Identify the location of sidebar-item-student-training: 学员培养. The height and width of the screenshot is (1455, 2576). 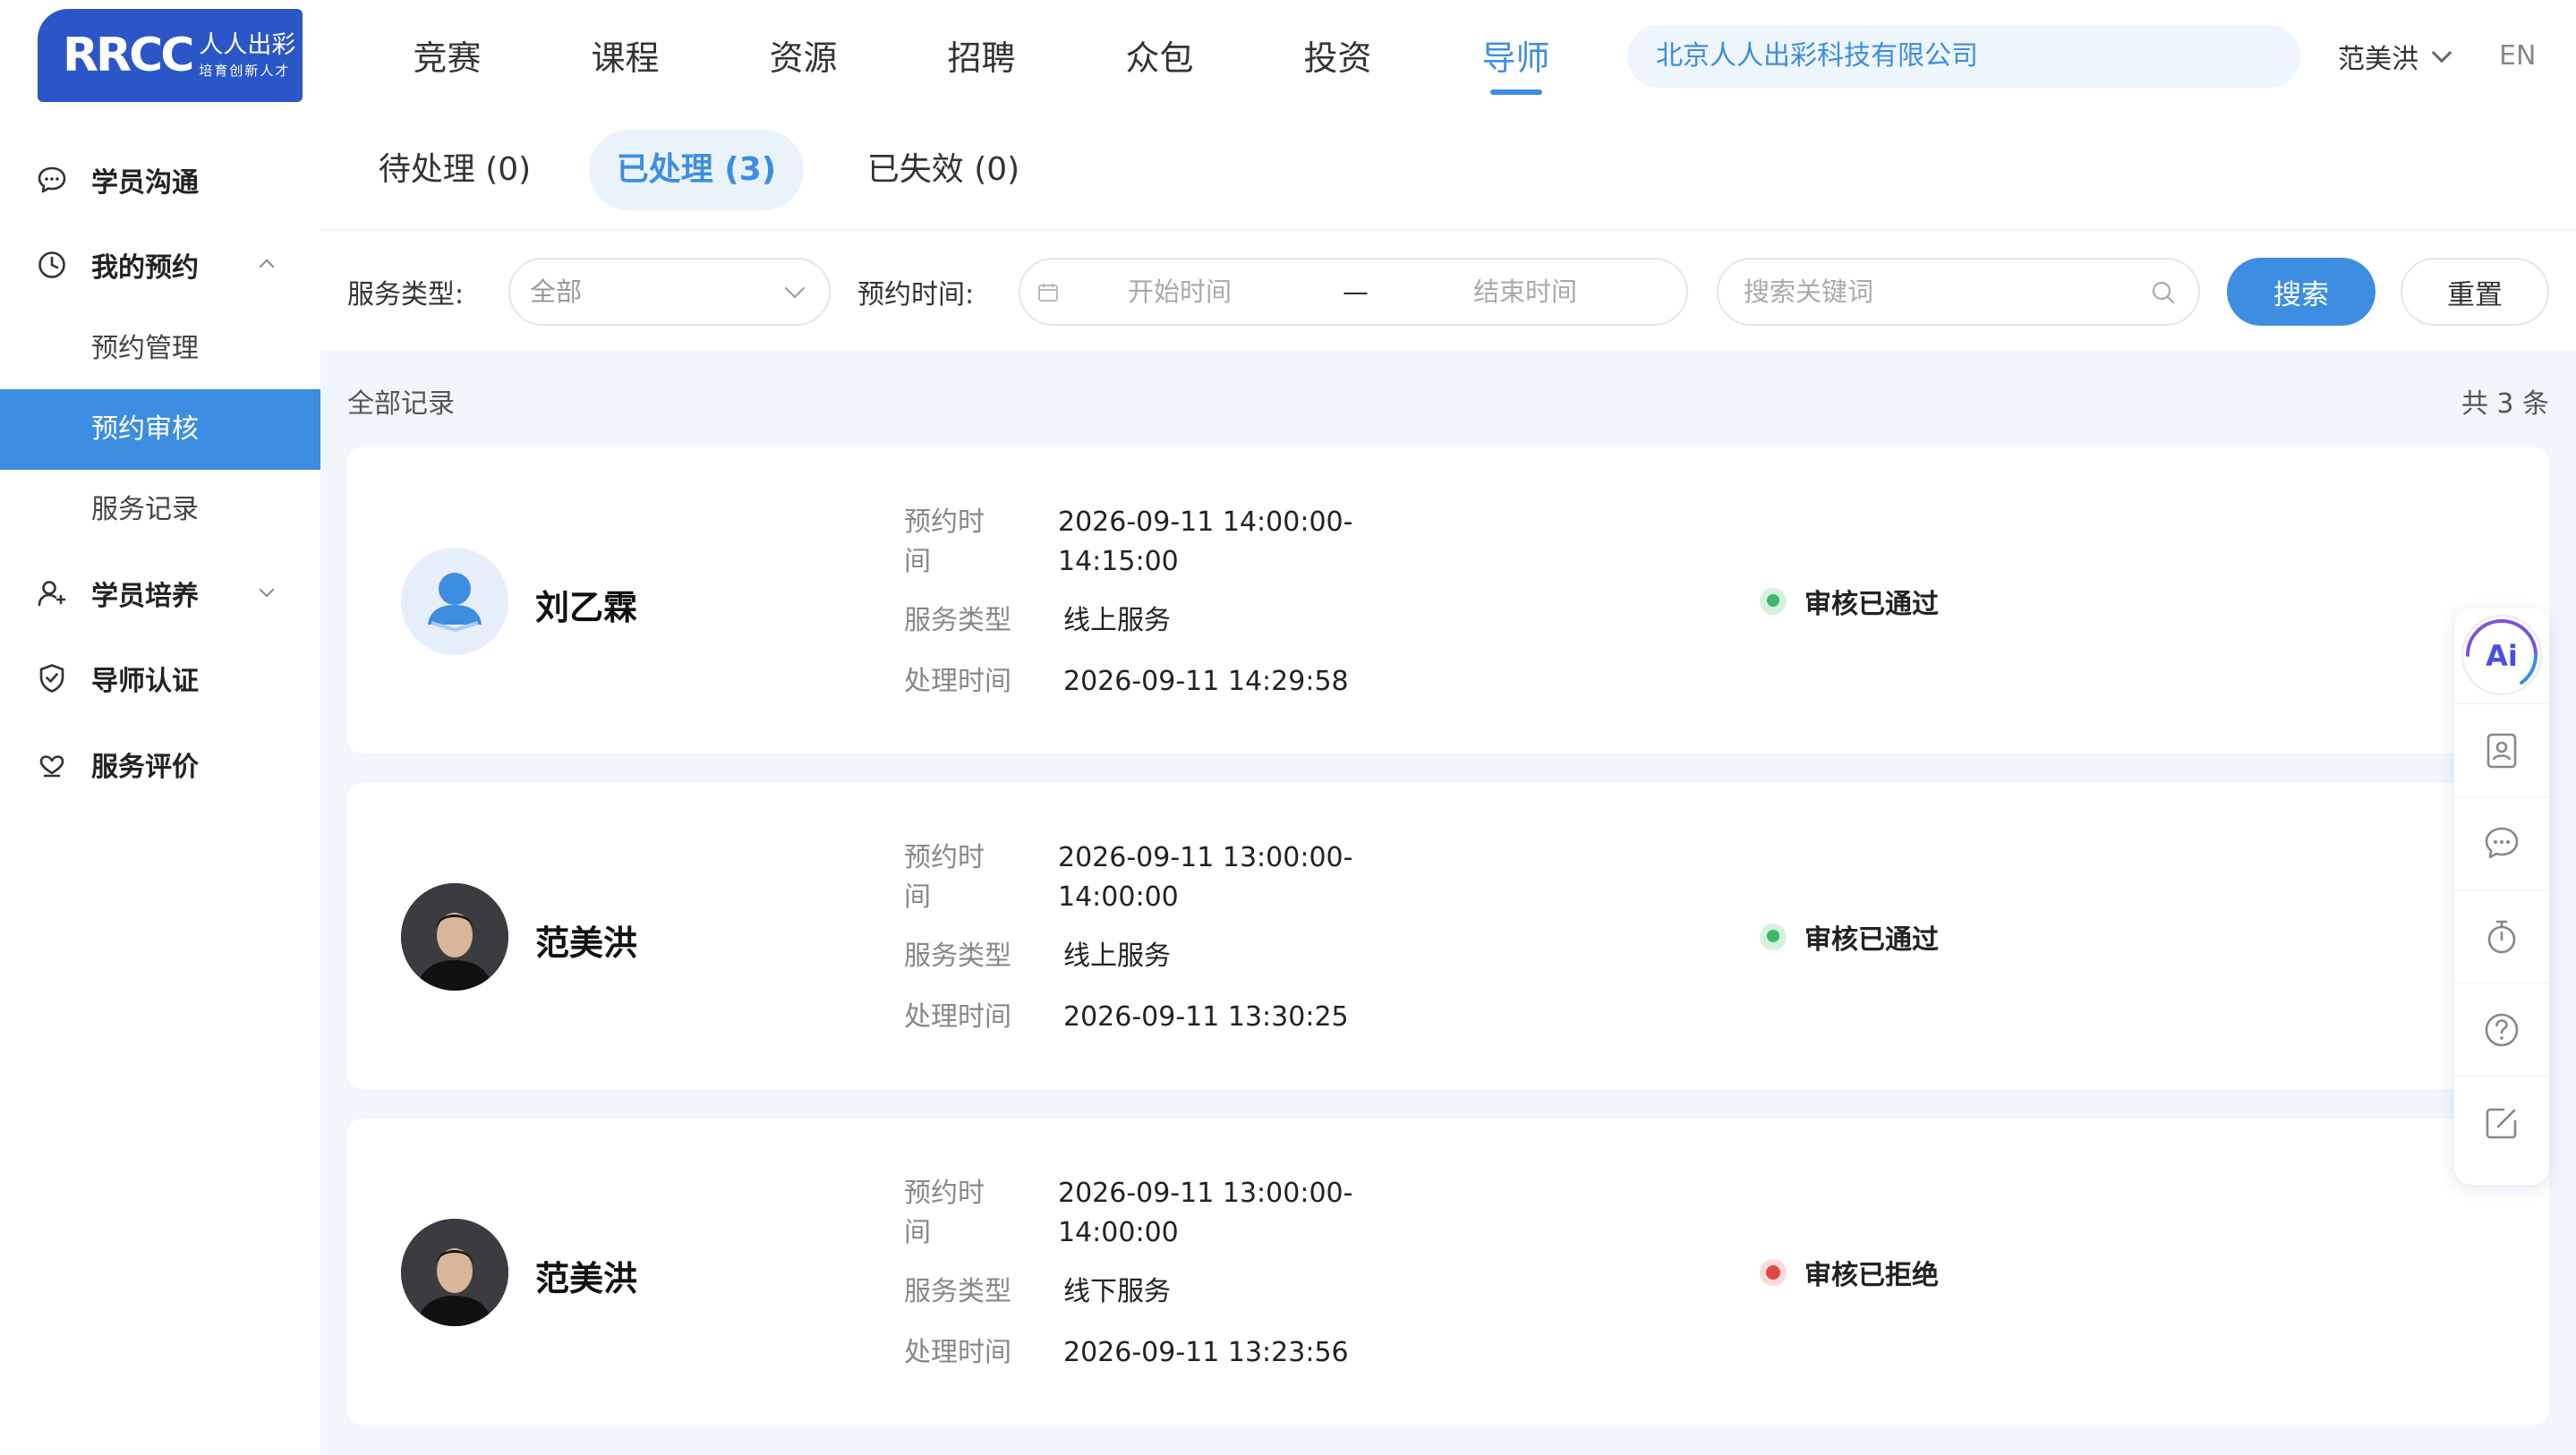
(160, 593).